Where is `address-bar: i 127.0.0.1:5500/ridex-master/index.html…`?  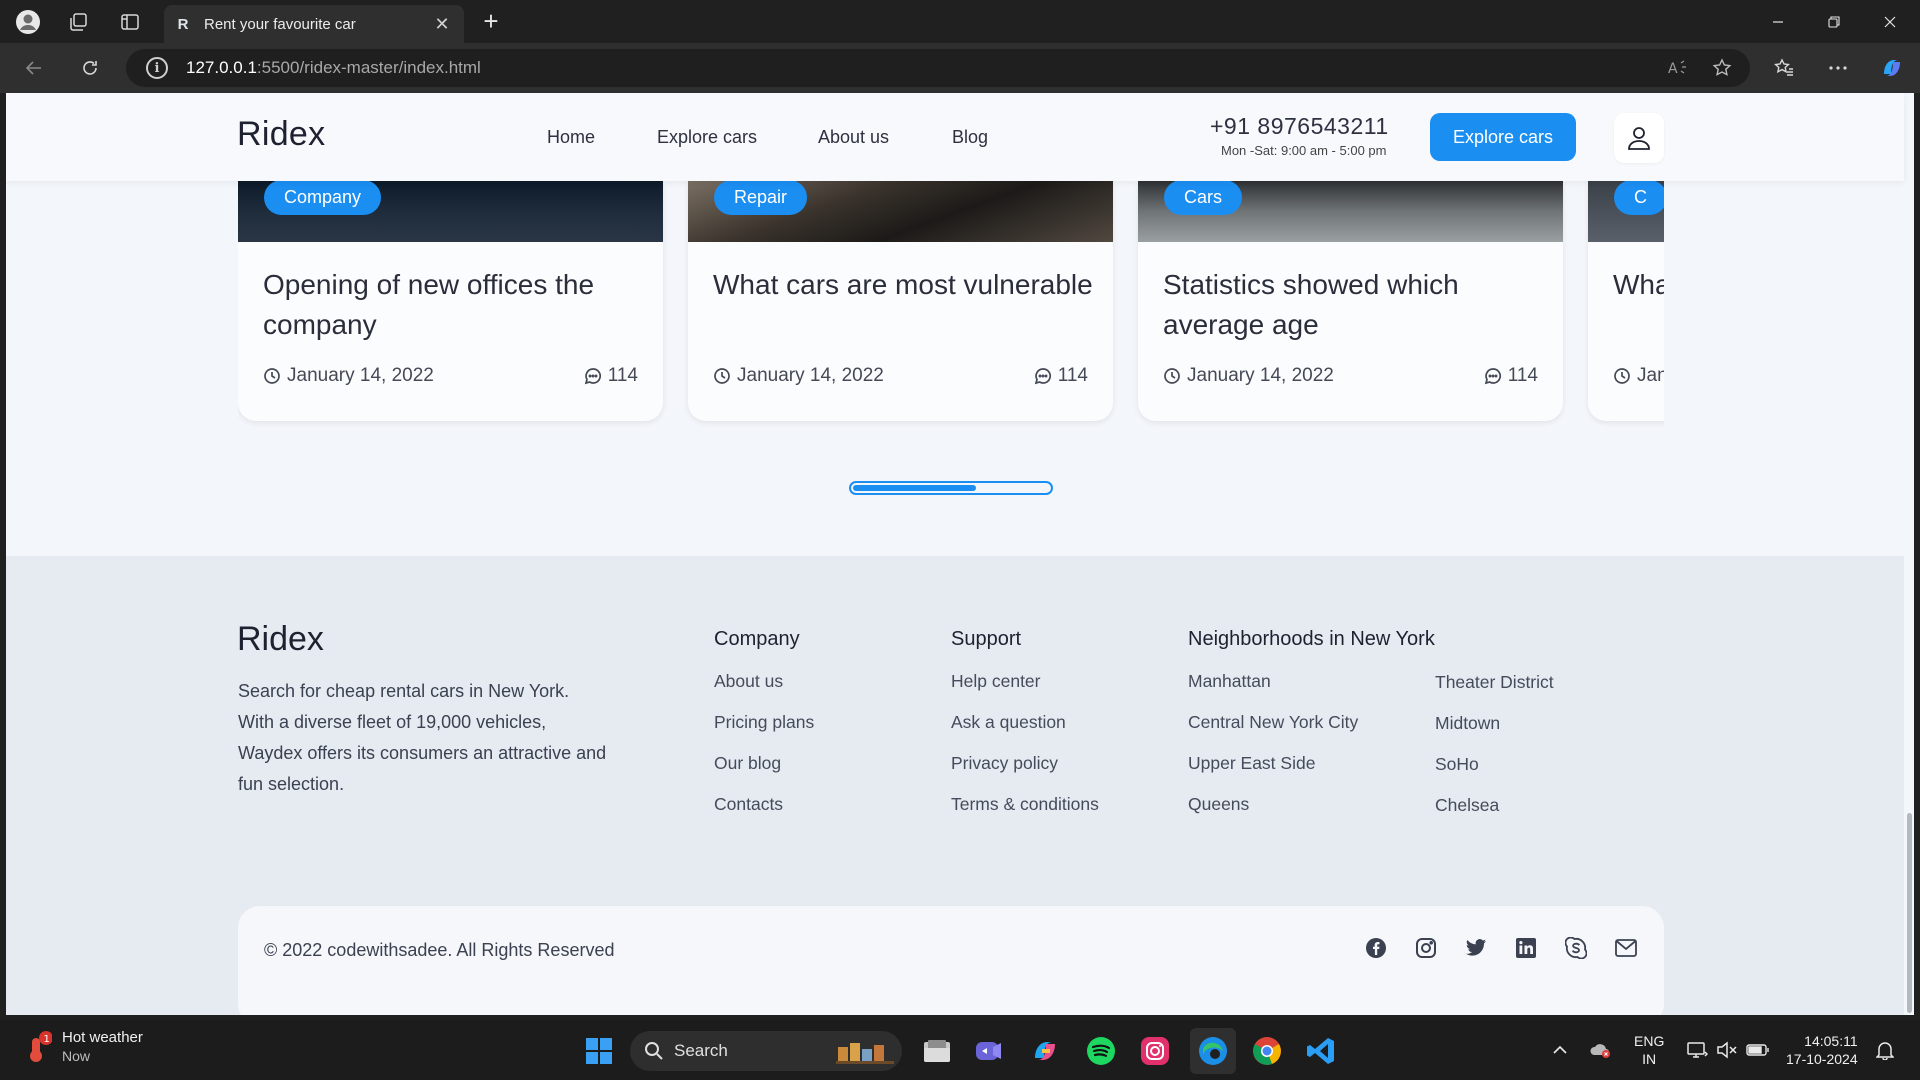 address-bar: i 127.0.0.1:5500/ridex-master/index.html… is located at coordinates (938, 68).